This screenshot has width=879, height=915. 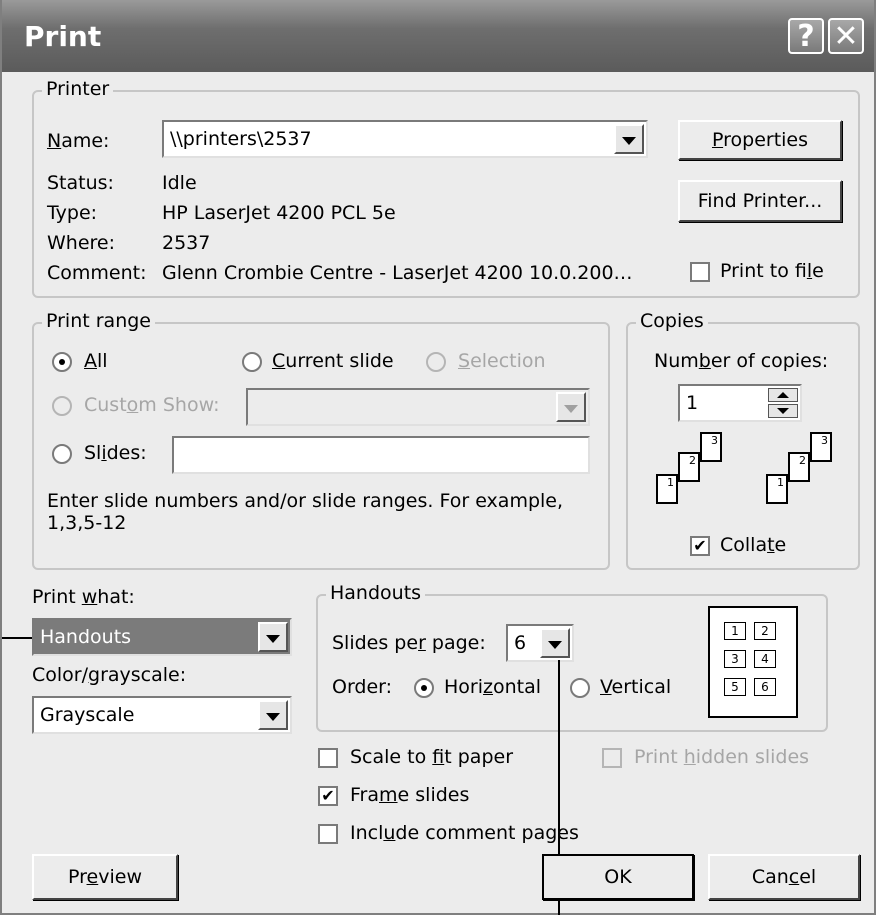 What do you see at coordinates (711, 447) in the screenshot?
I see `page-icon-3: 3` at bounding box center [711, 447].